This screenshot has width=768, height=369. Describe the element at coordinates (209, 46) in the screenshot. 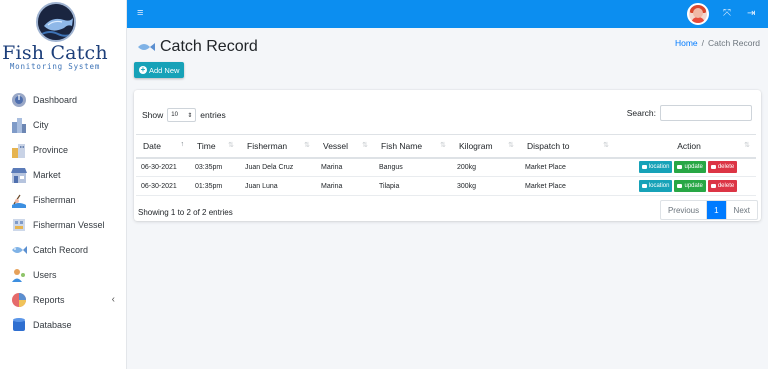

I see `page-title: Catch Record` at that location.